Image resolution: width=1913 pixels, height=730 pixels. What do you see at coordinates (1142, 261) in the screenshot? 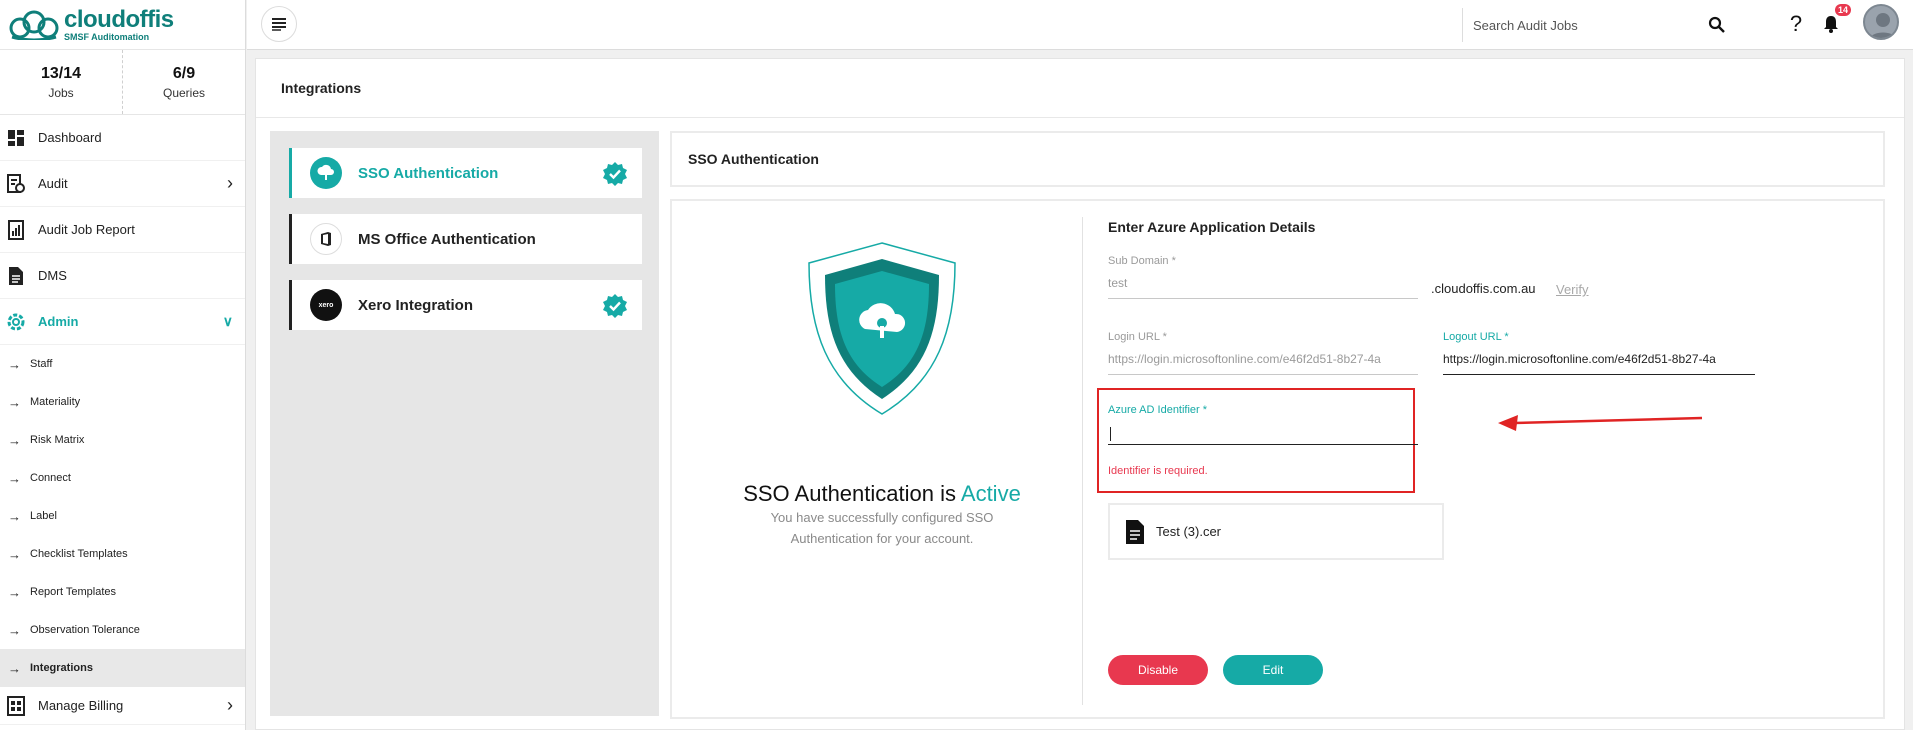
I see `sub-domain-label: Sub Domain *` at bounding box center [1142, 261].